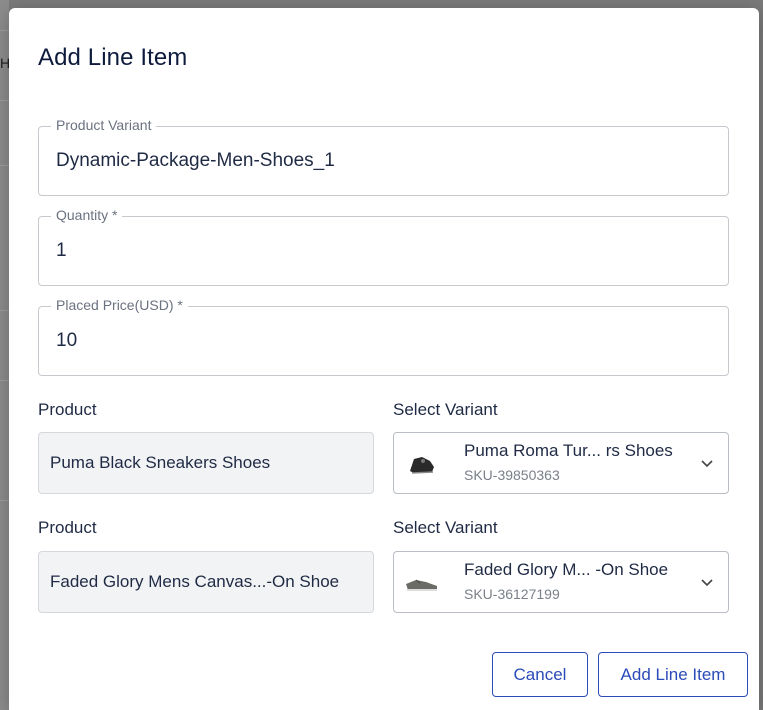 The image size is (763, 710). What do you see at coordinates (540, 674) in the screenshot?
I see `cancel-button: Cancel` at bounding box center [540, 674].